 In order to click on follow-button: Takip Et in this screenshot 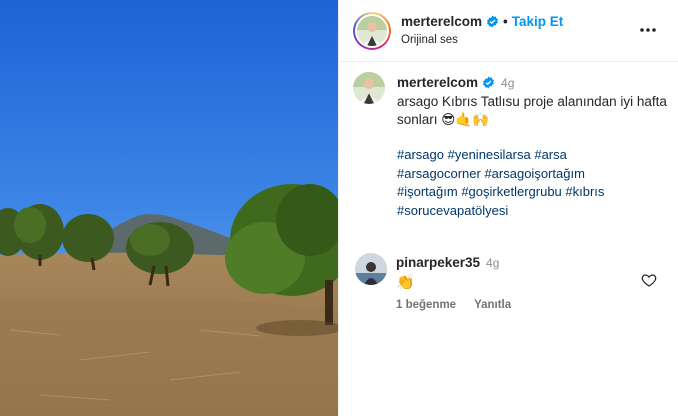, I will do `click(538, 21)`.